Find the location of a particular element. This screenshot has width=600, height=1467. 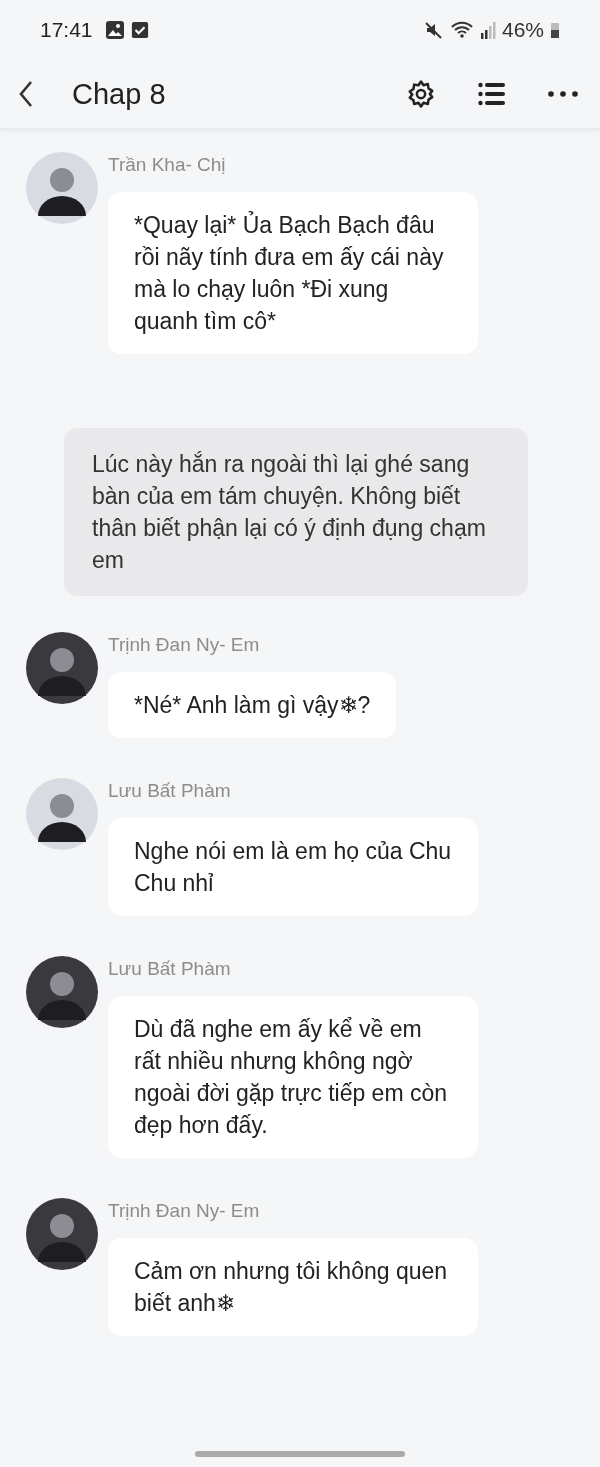

gallery-icon is located at coordinates (114, 30).